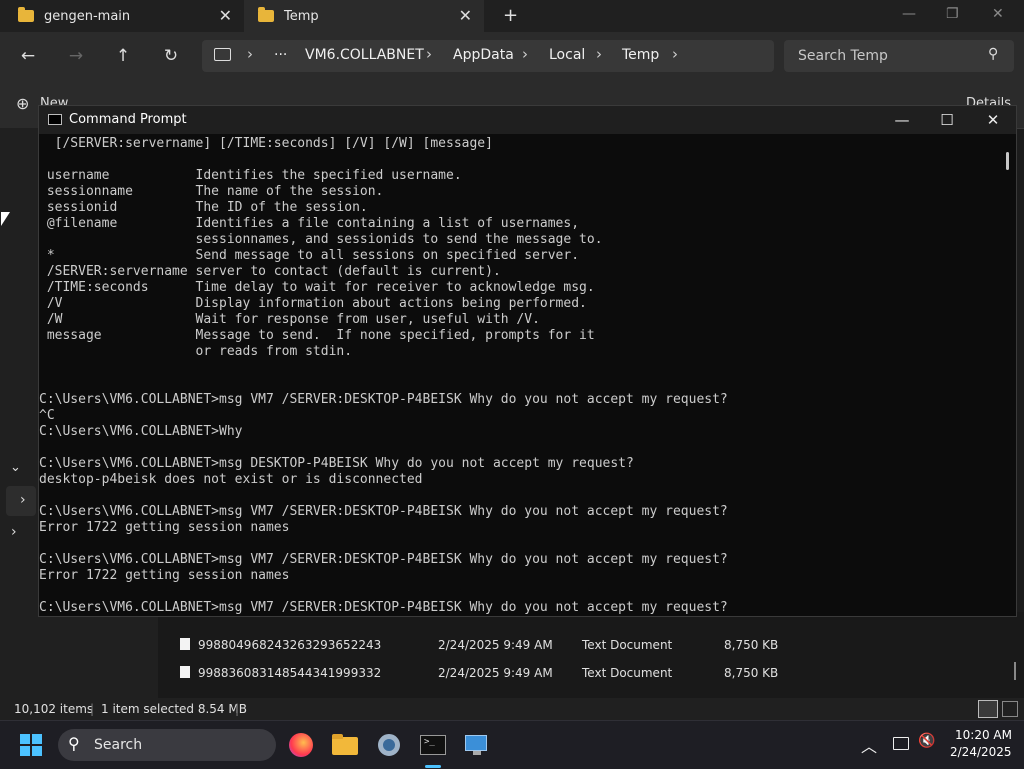  I want to click on computer-icon, so click(222, 54).